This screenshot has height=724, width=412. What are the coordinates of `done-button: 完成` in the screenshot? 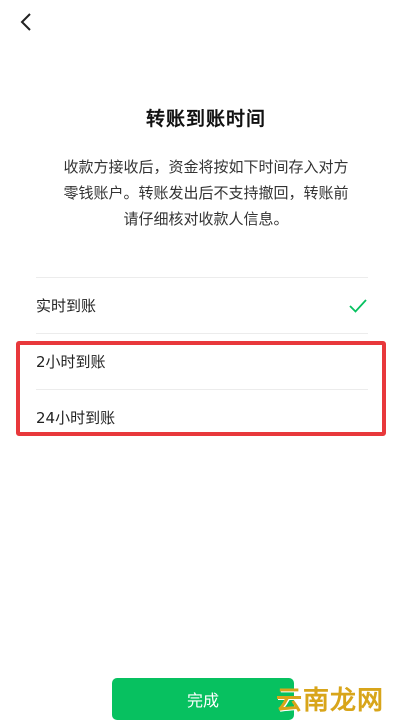 It's located at (203, 699).